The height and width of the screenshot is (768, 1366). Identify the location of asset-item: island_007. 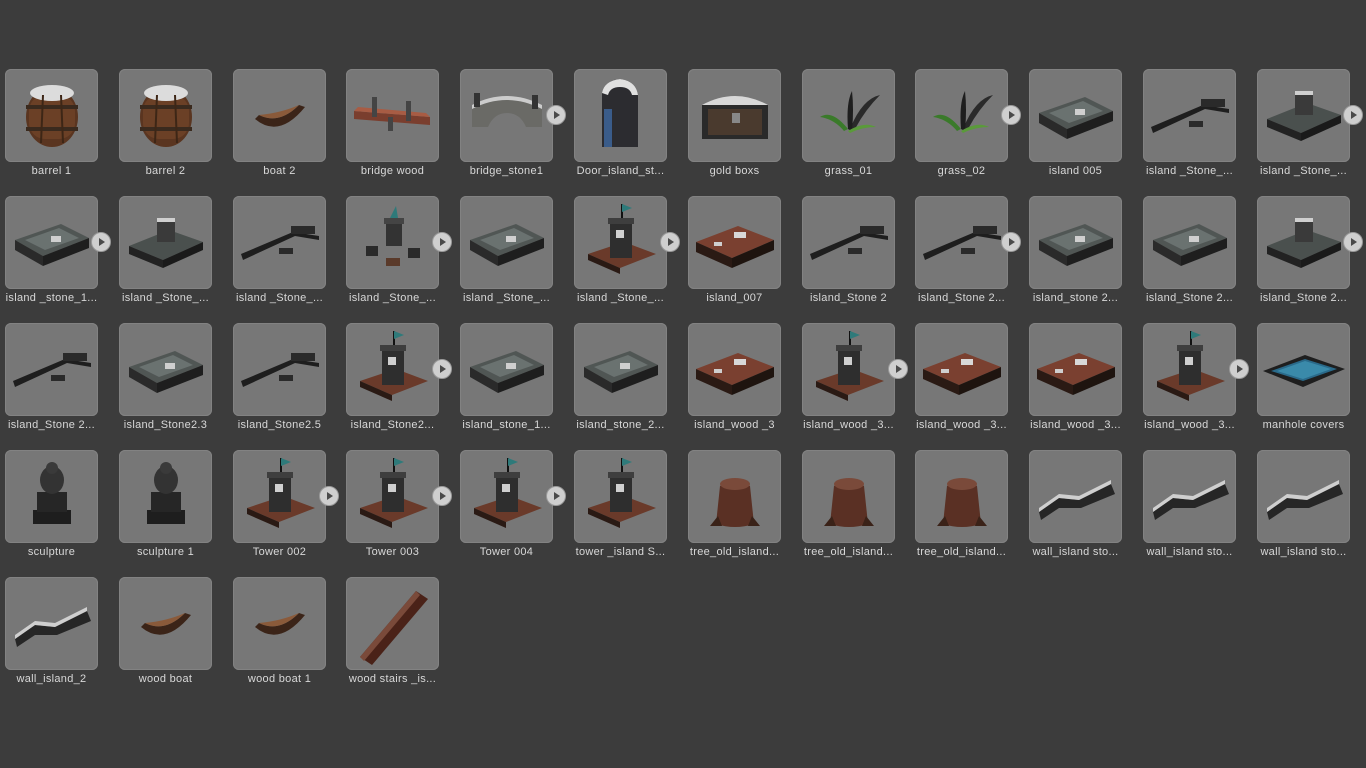
(745, 255).